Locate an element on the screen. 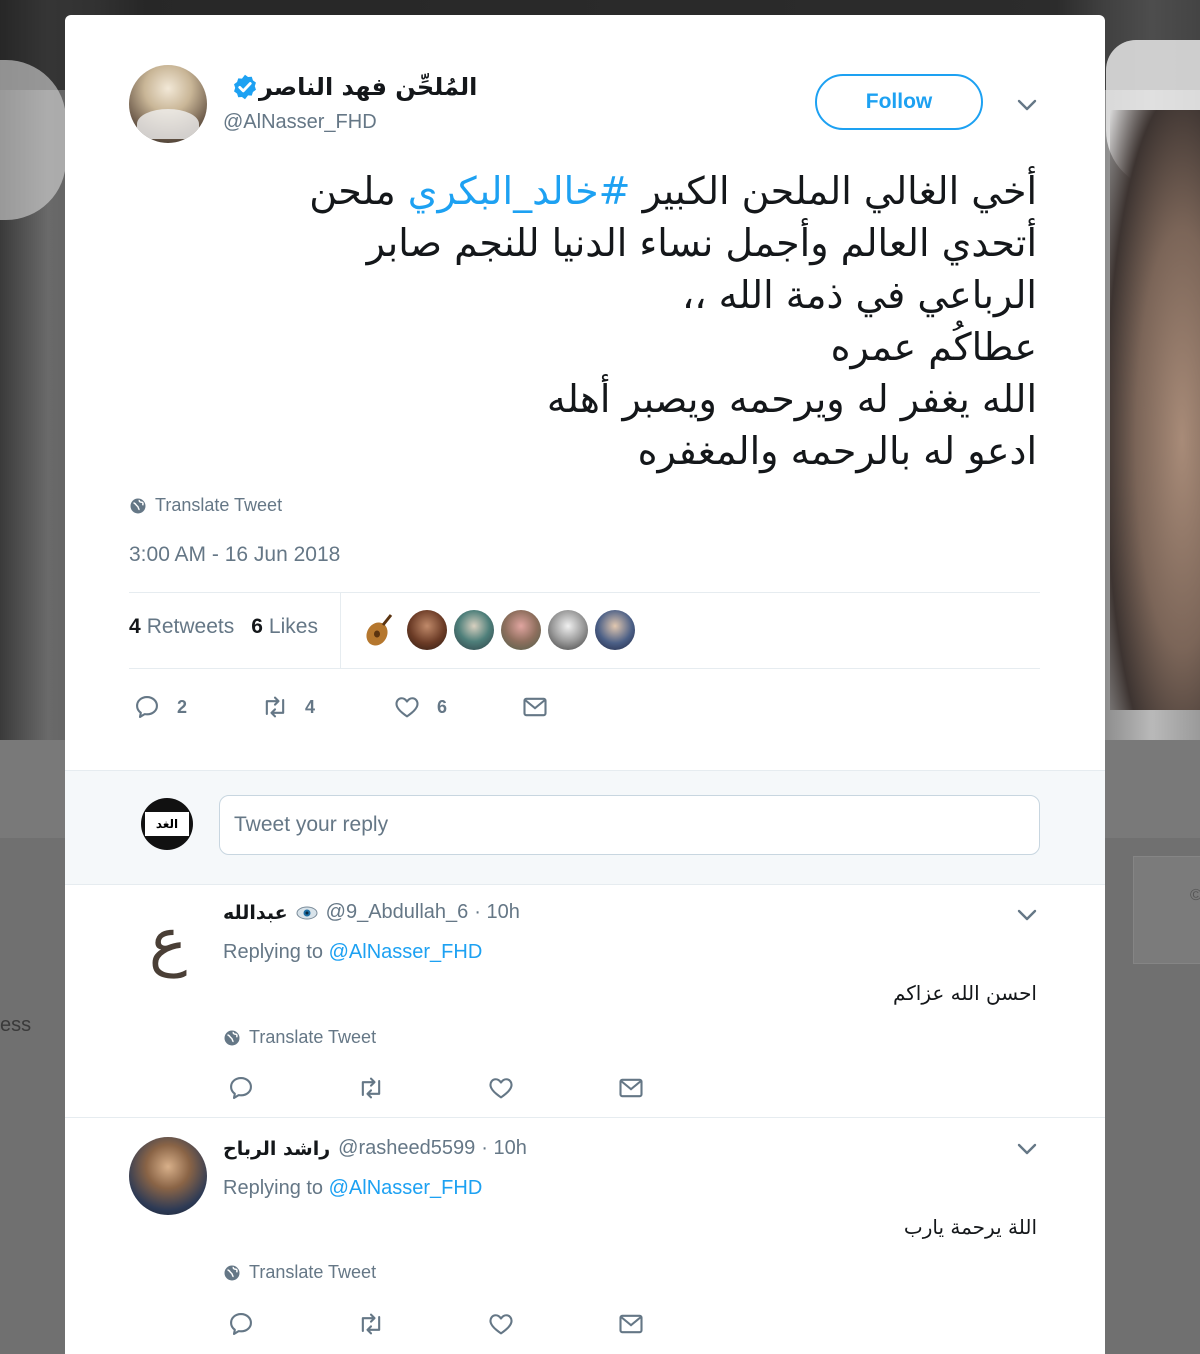  liker-avatars is located at coordinates (501, 630).